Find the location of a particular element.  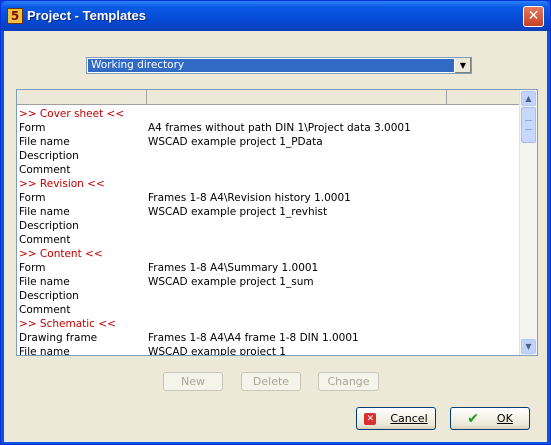

table-row: File name WSCAD example project 1_revhist is located at coordinates (269, 212).